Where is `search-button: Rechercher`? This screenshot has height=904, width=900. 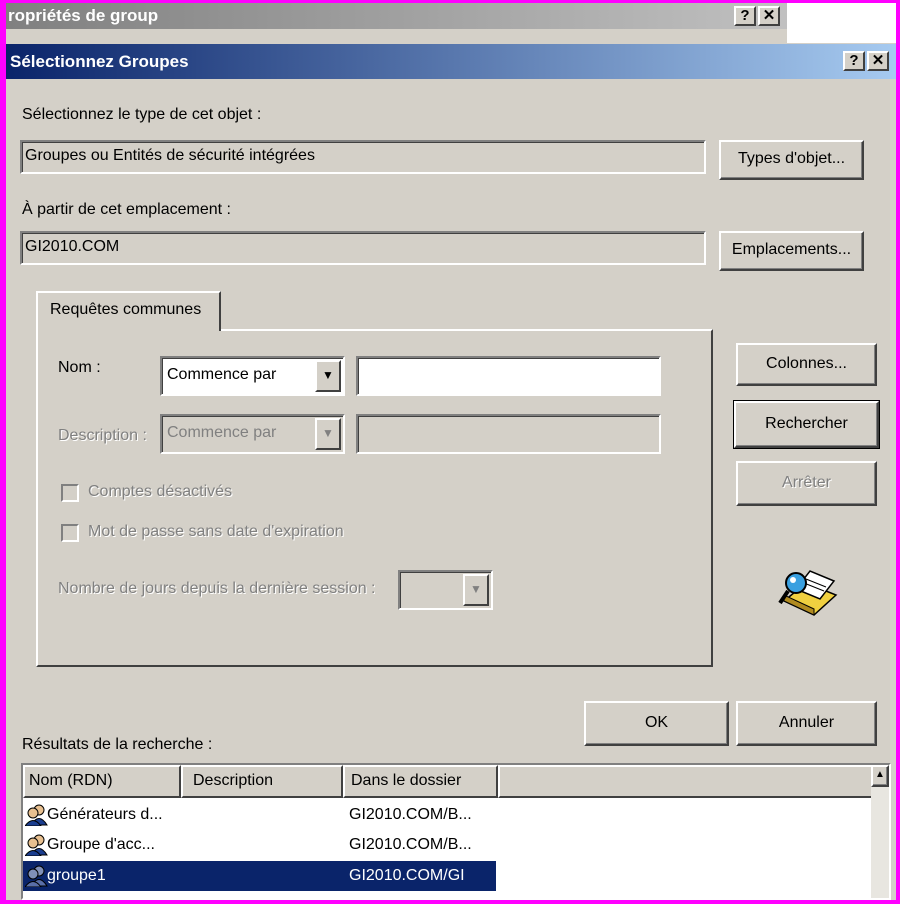 search-button: Rechercher is located at coordinates (806, 424).